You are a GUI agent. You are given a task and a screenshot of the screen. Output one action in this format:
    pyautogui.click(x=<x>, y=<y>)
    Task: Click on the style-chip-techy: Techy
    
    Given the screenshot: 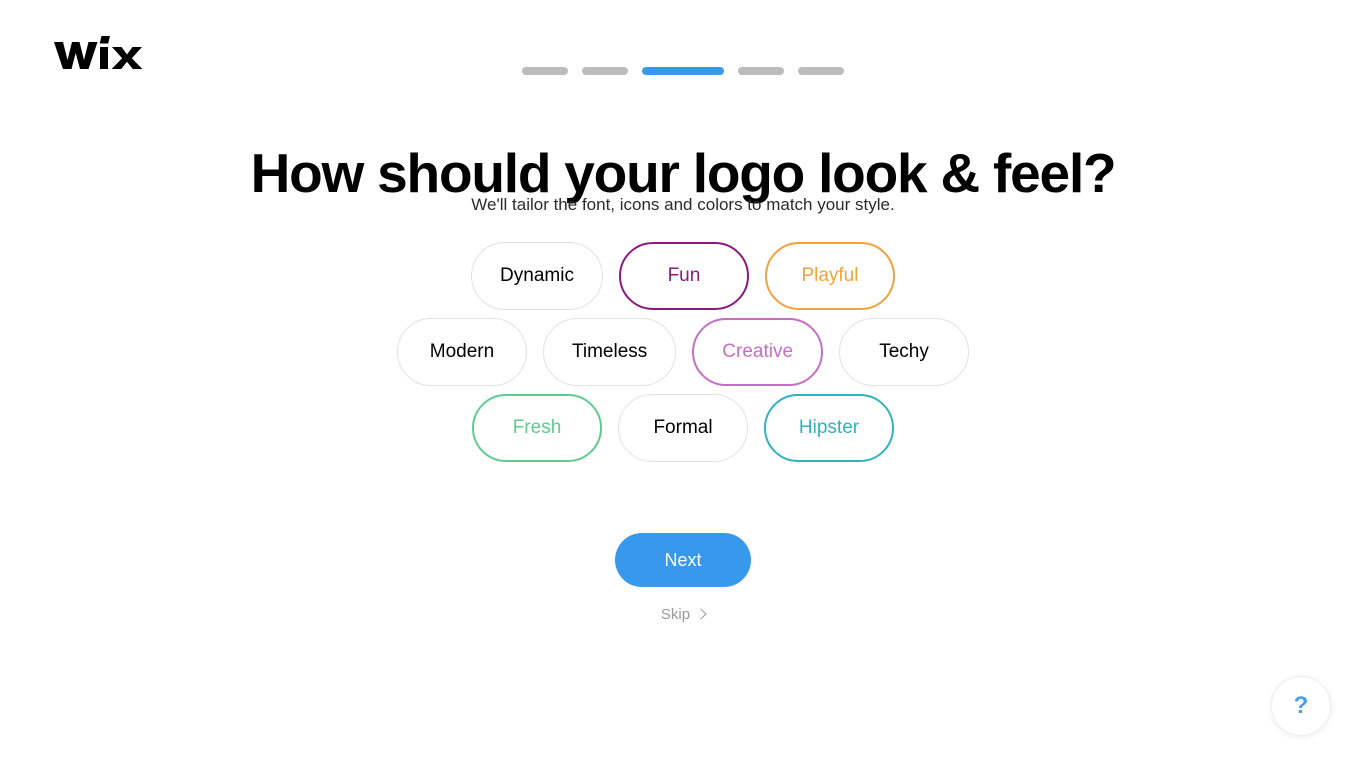 What is the action you would take?
    pyautogui.click(x=904, y=352)
    